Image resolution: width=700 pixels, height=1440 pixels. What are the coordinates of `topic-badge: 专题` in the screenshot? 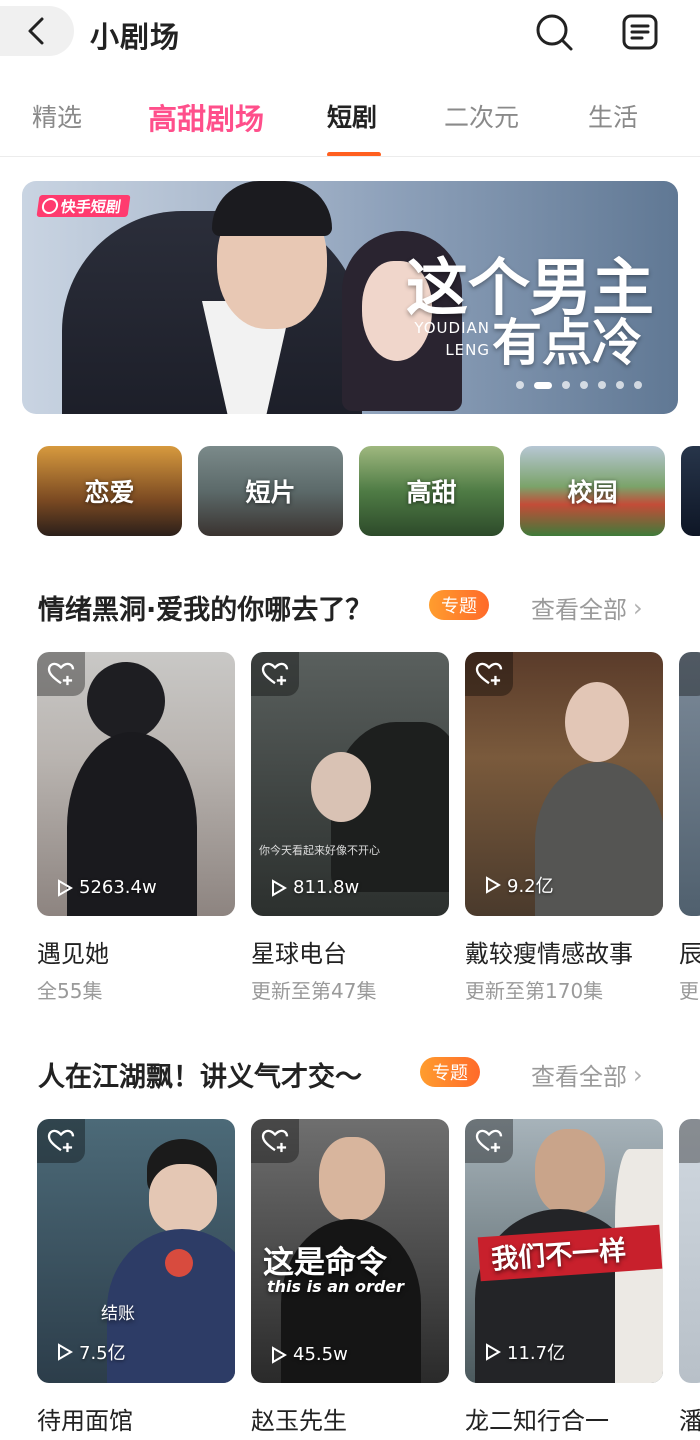 It's located at (459, 605).